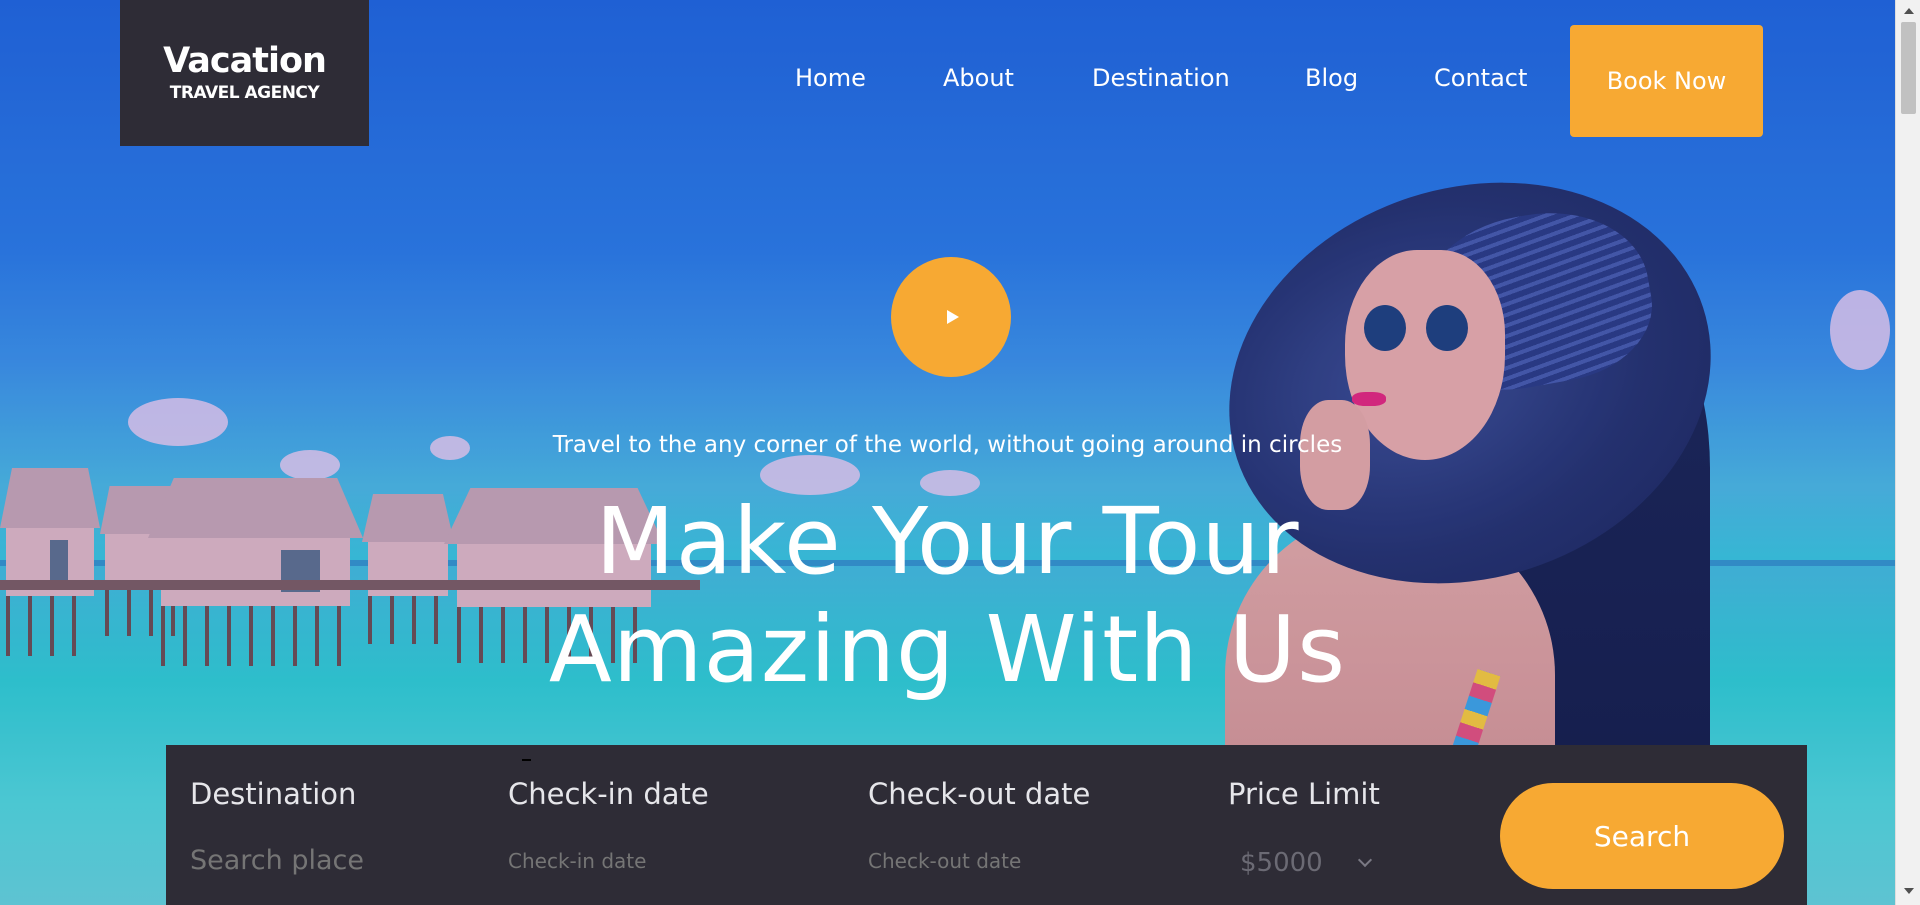 The width and height of the screenshot is (1920, 905). What do you see at coordinates (1907, 452) in the screenshot?
I see `scrollbar` at bounding box center [1907, 452].